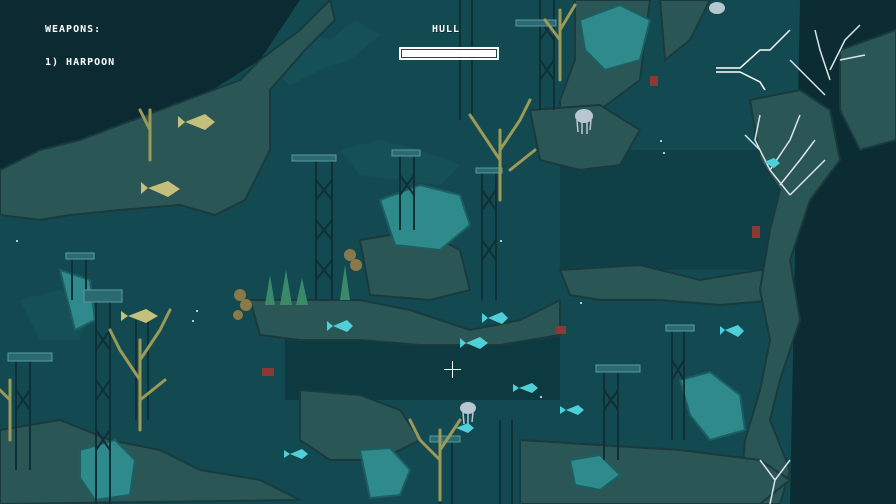 This screenshot has width=896, height=504. Describe the element at coordinates (446, 29) in the screenshot. I see `hull-label: HULL` at that location.